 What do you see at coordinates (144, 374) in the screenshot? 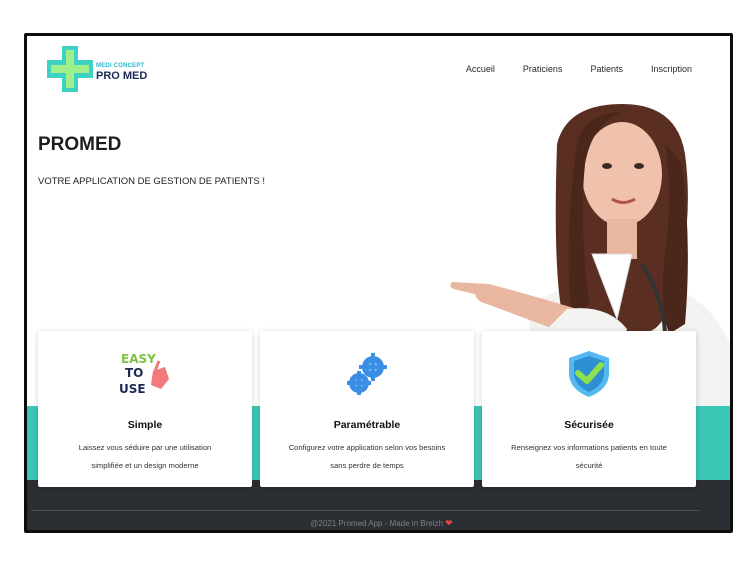
I see `easy-to-use-icon: EASY TO USE` at bounding box center [144, 374].